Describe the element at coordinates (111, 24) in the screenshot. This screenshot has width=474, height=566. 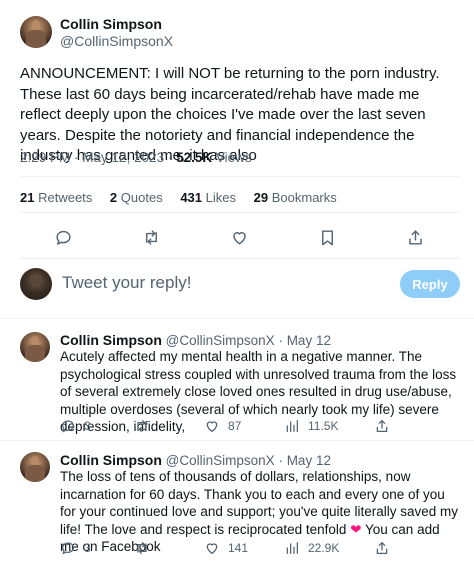
I see `author-name: Collin Simpson` at that location.